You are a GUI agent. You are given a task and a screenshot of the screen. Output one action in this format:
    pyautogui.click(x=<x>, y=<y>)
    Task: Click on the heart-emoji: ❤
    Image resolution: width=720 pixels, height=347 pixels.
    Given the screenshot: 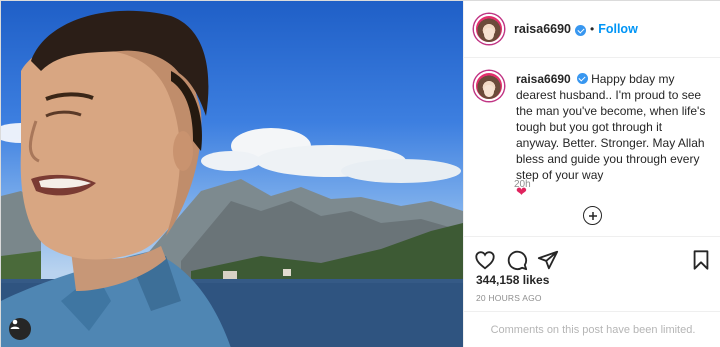 What is the action you would take?
    pyautogui.click(x=521, y=191)
    